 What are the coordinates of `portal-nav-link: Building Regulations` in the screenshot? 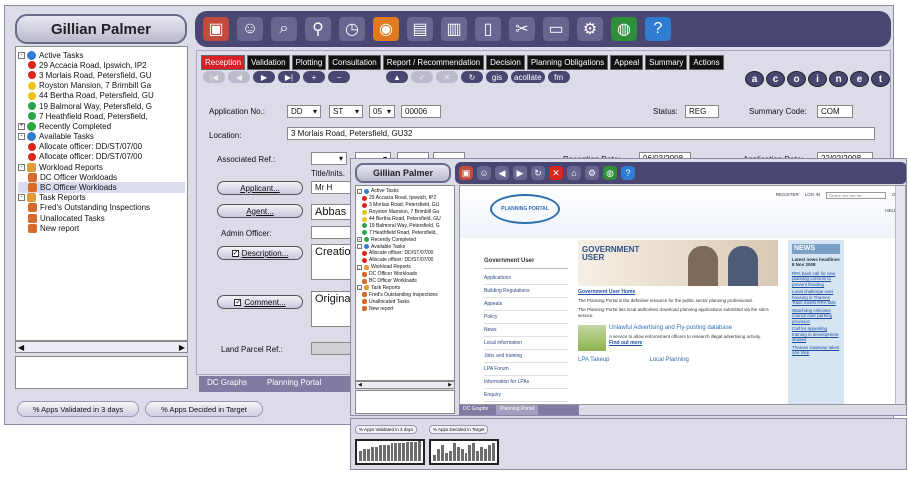 It's located at (526, 291).